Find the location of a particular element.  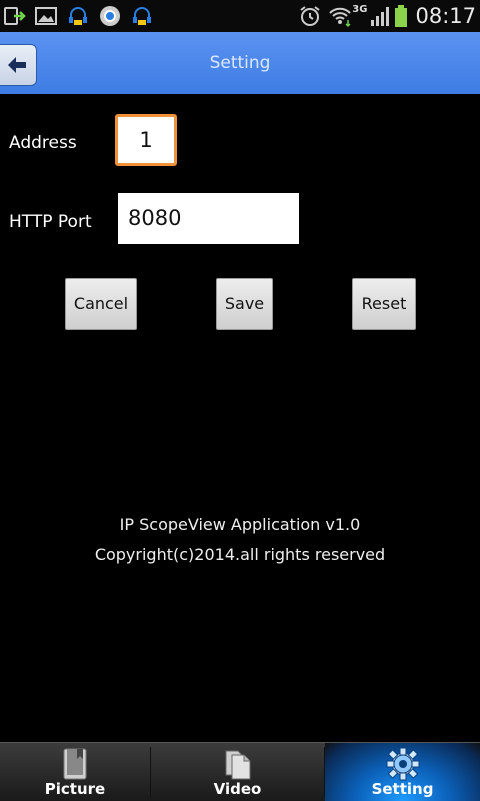

http-port-field: 8080 is located at coordinates (208, 218).